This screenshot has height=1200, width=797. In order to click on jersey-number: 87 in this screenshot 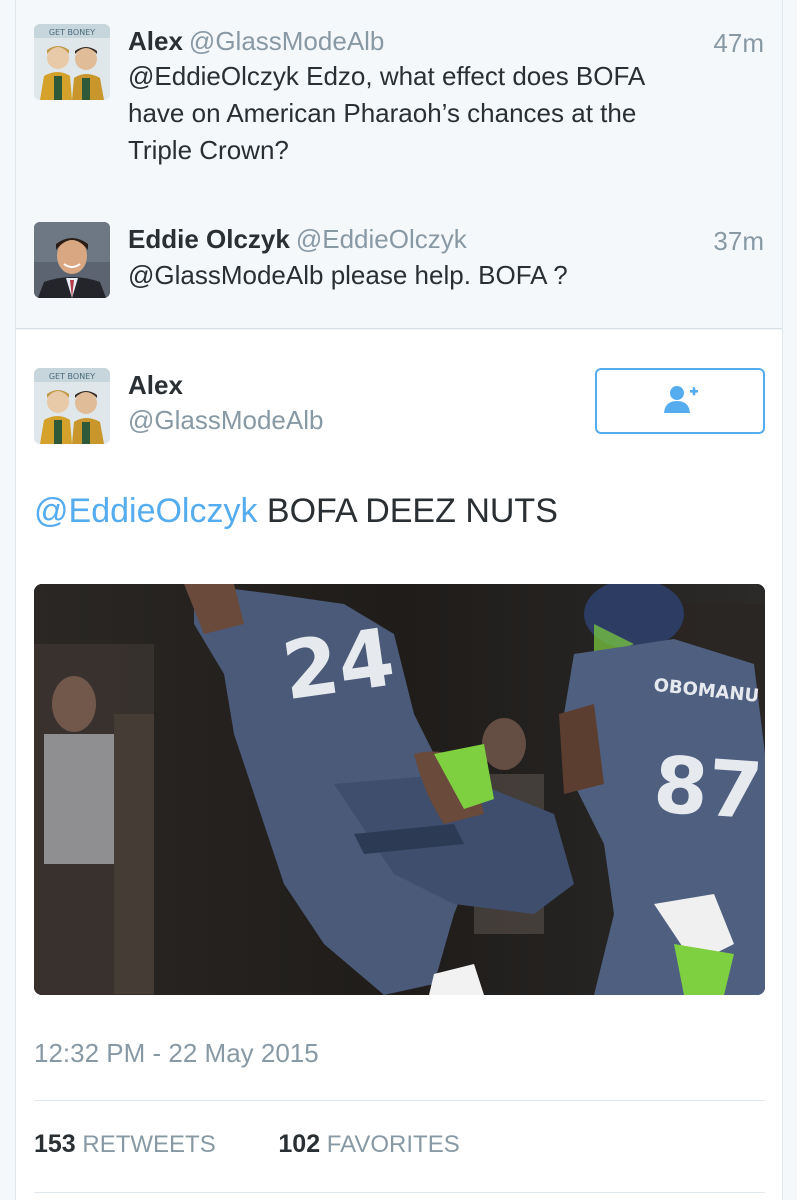, I will do `click(708, 788)`.